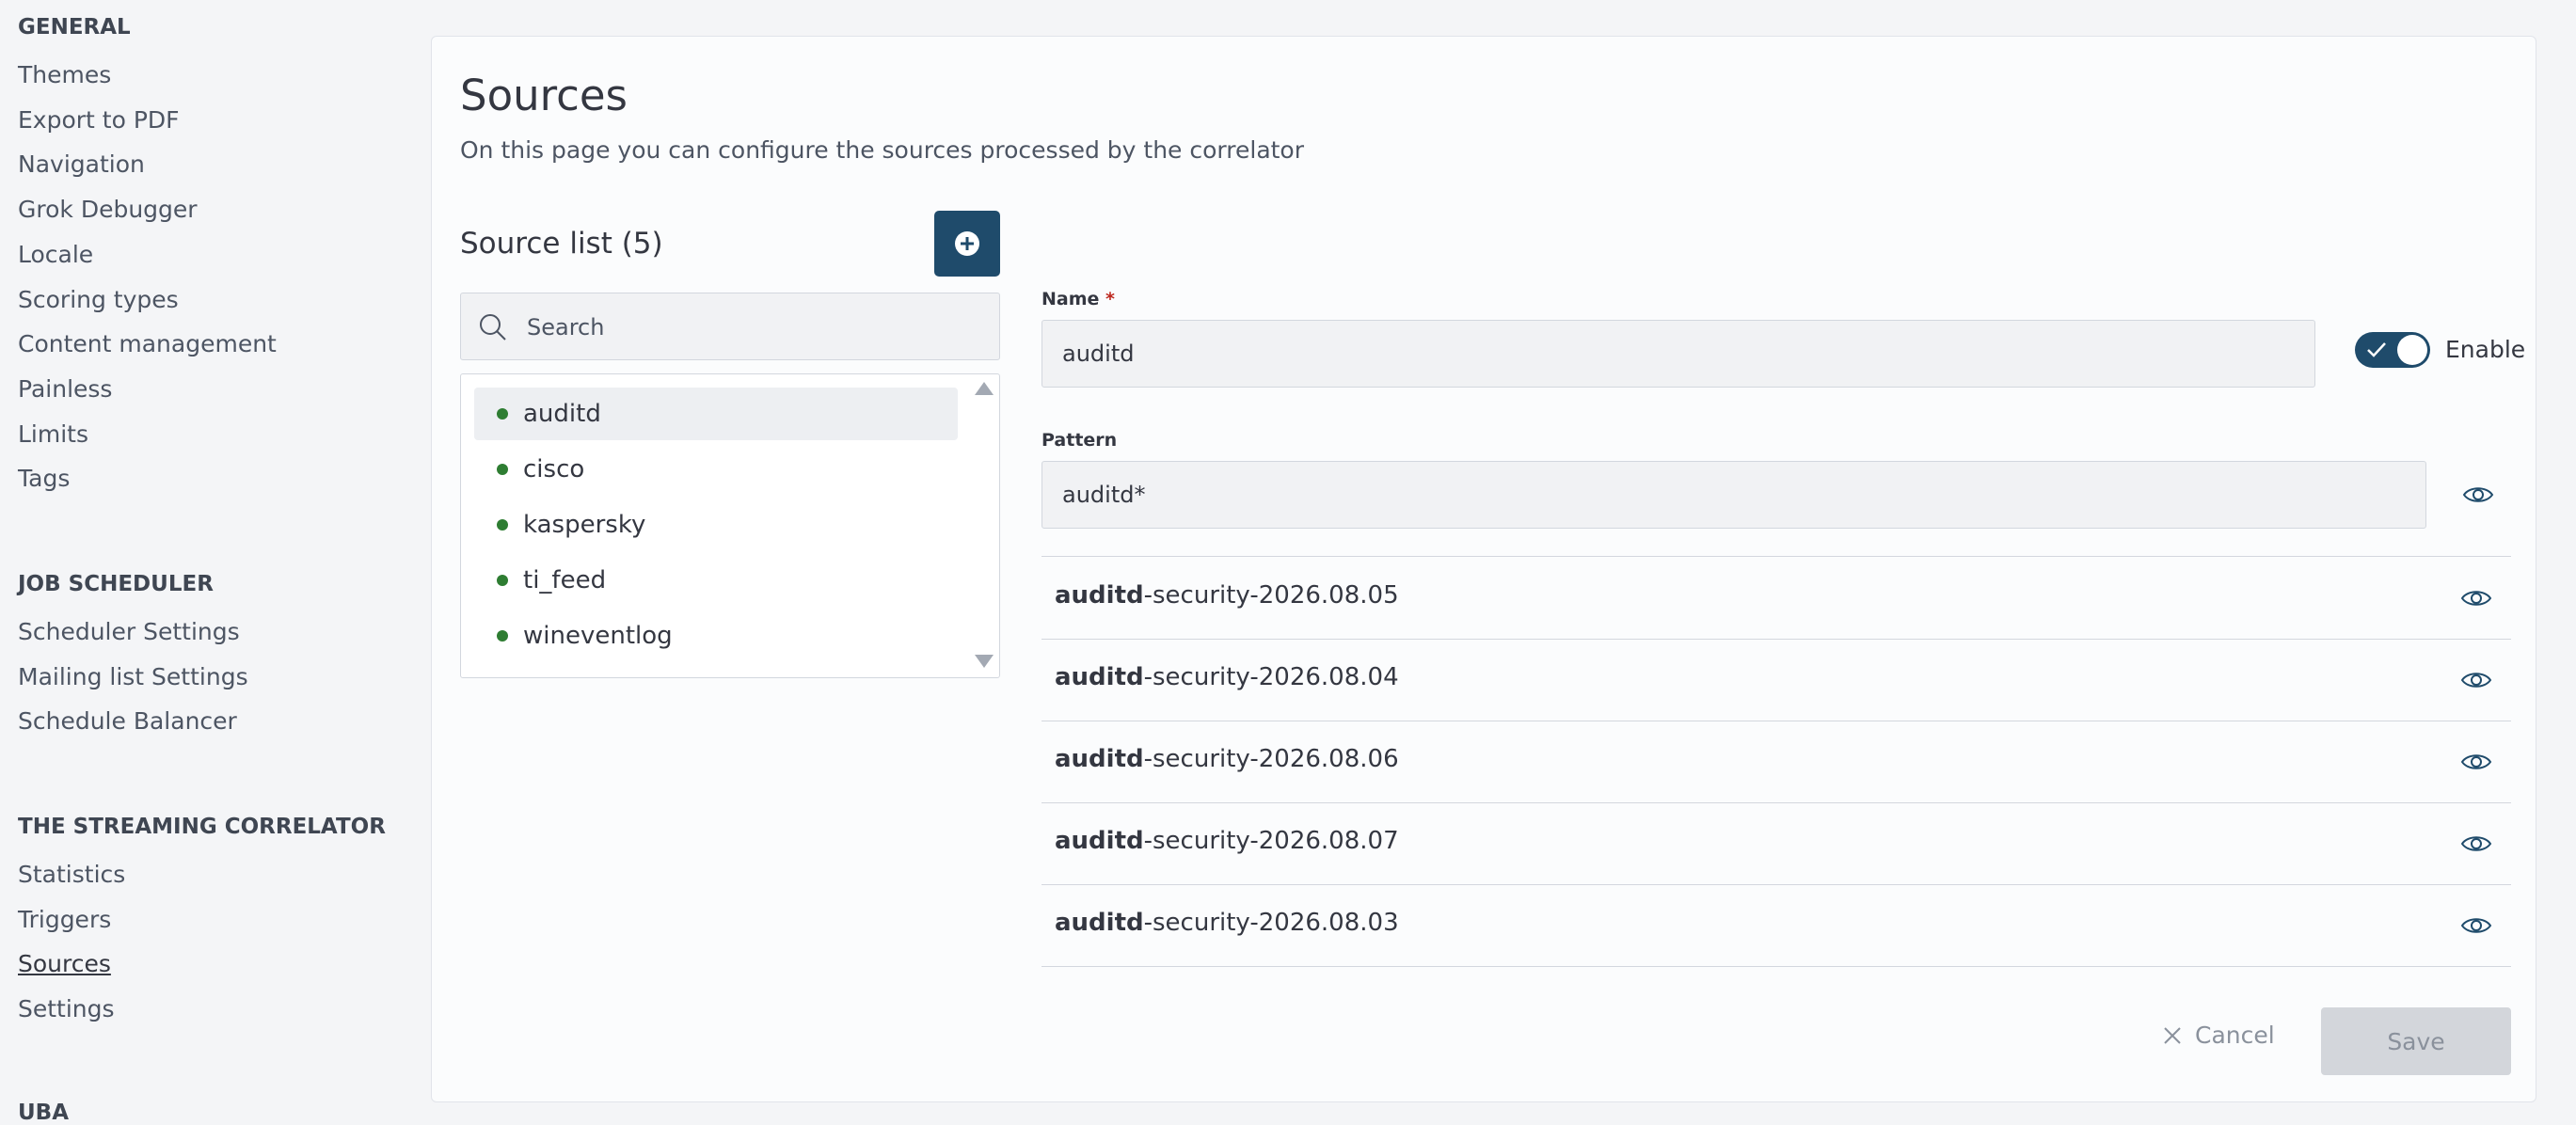  Describe the element at coordinates (1734, 495) in the screenshot. I see `pattern-input: auditd*` at that location.